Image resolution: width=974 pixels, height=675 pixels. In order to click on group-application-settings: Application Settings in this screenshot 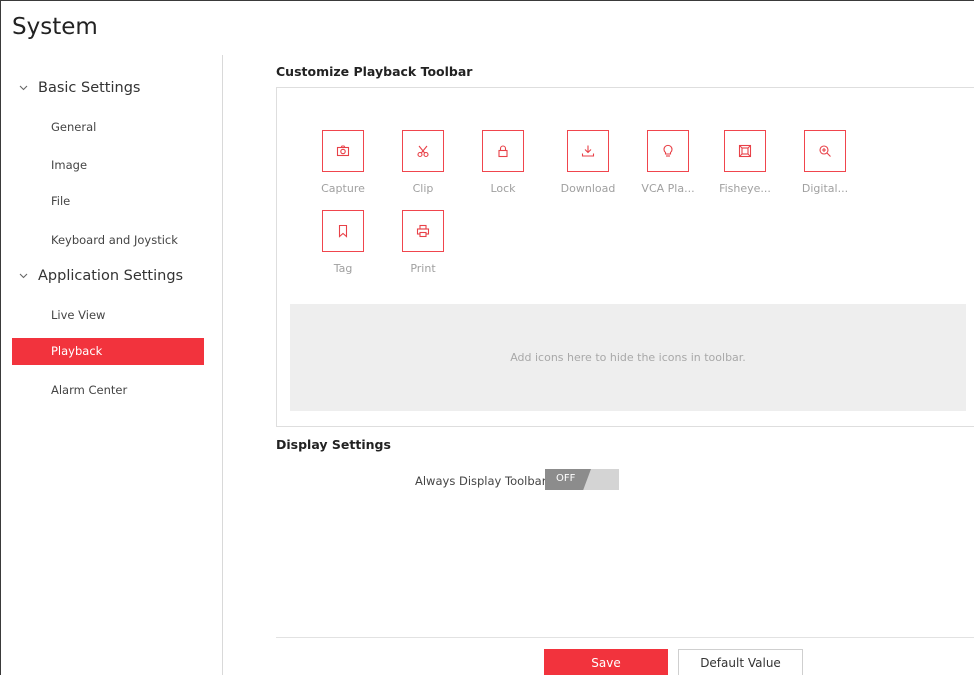, I will do `click(100, 276)`.